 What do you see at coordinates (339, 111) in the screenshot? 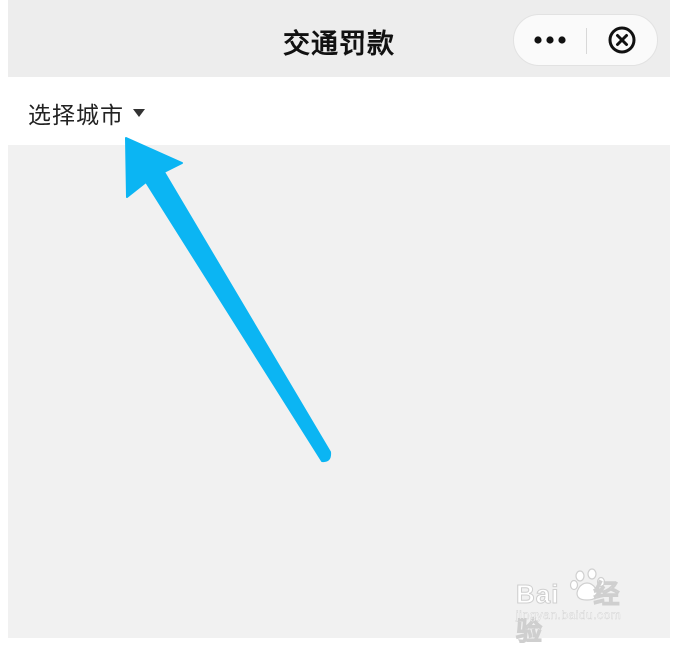
I see `city-filter-bar: 选择城市` at bounding box center [339, 111].